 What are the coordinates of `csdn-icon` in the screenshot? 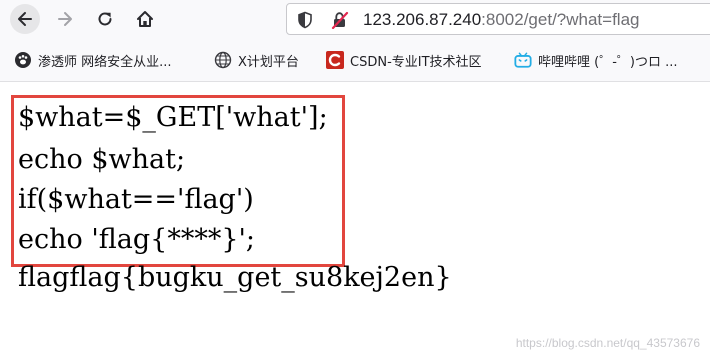 It's located at (335, 60).